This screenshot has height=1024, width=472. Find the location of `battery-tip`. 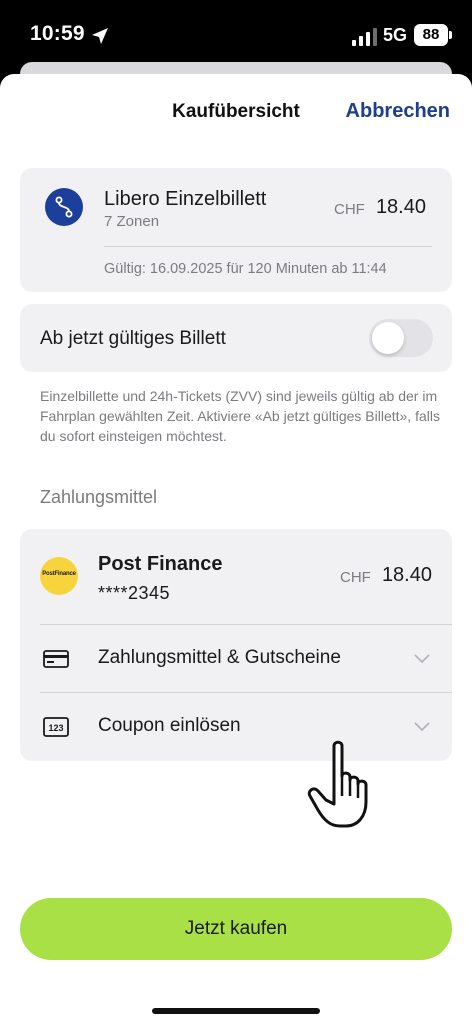

battery-tip is located at coordinates (450, 35).